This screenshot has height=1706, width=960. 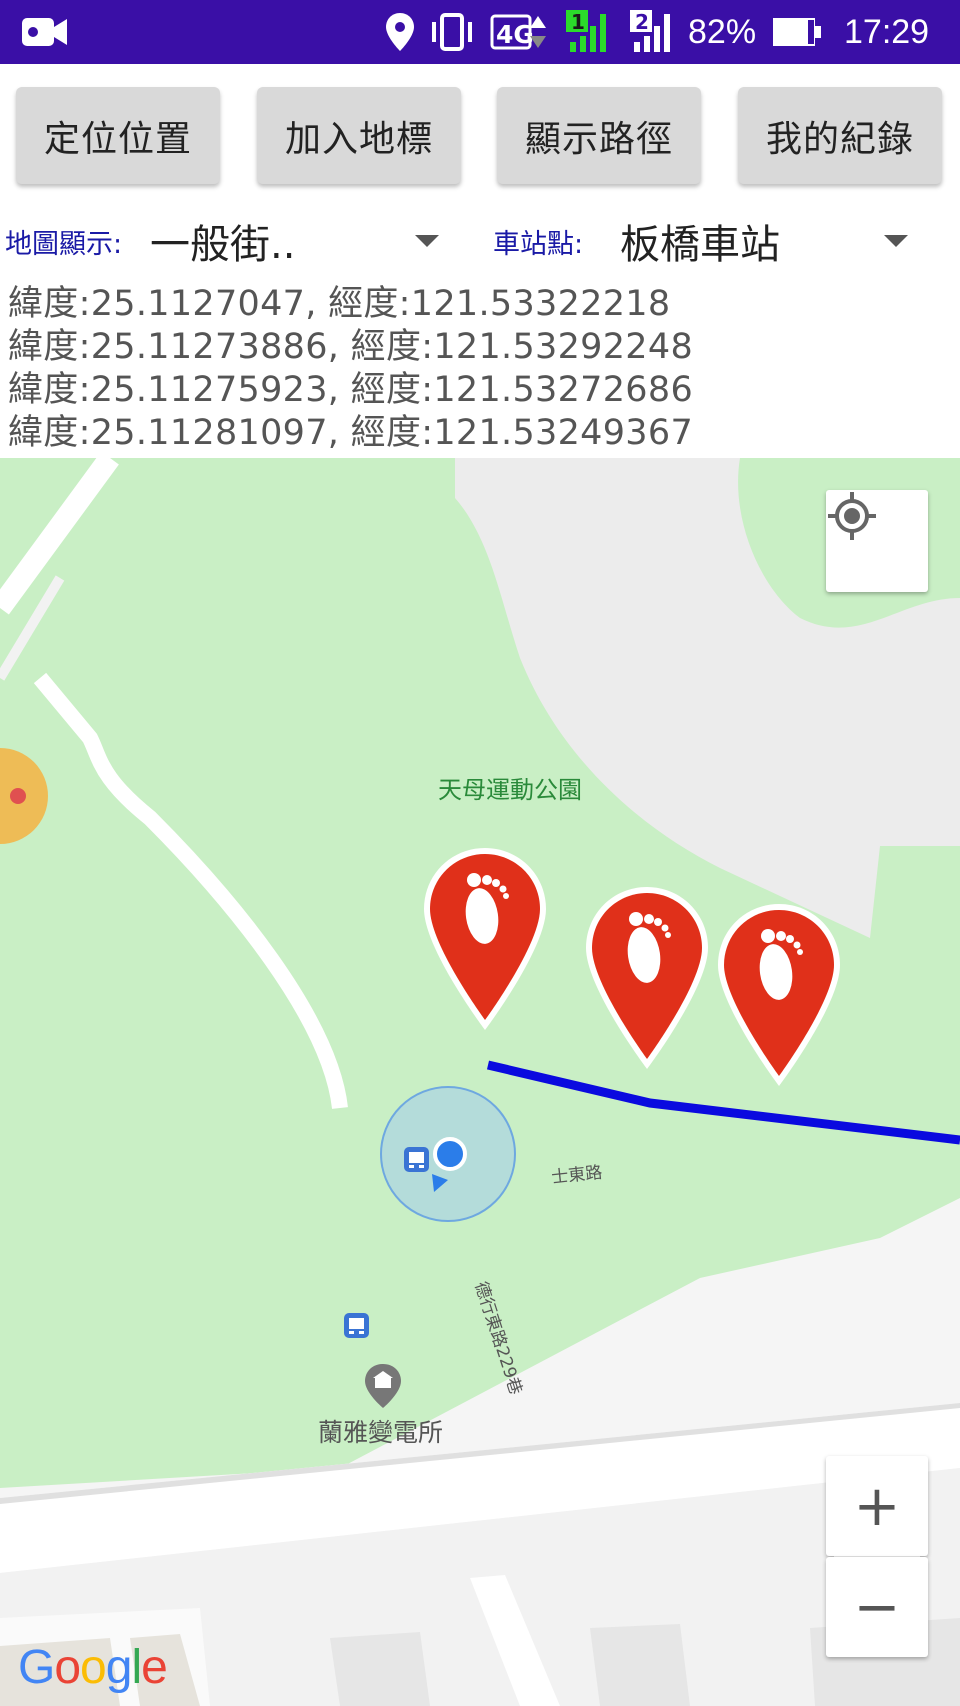 What do you see at coordinates (480, 134) in the screenshot?
I see `action-toolbar: 定位位置 加入地標 顯示路徑 我的紀錄` at bounding box center [480, 134].